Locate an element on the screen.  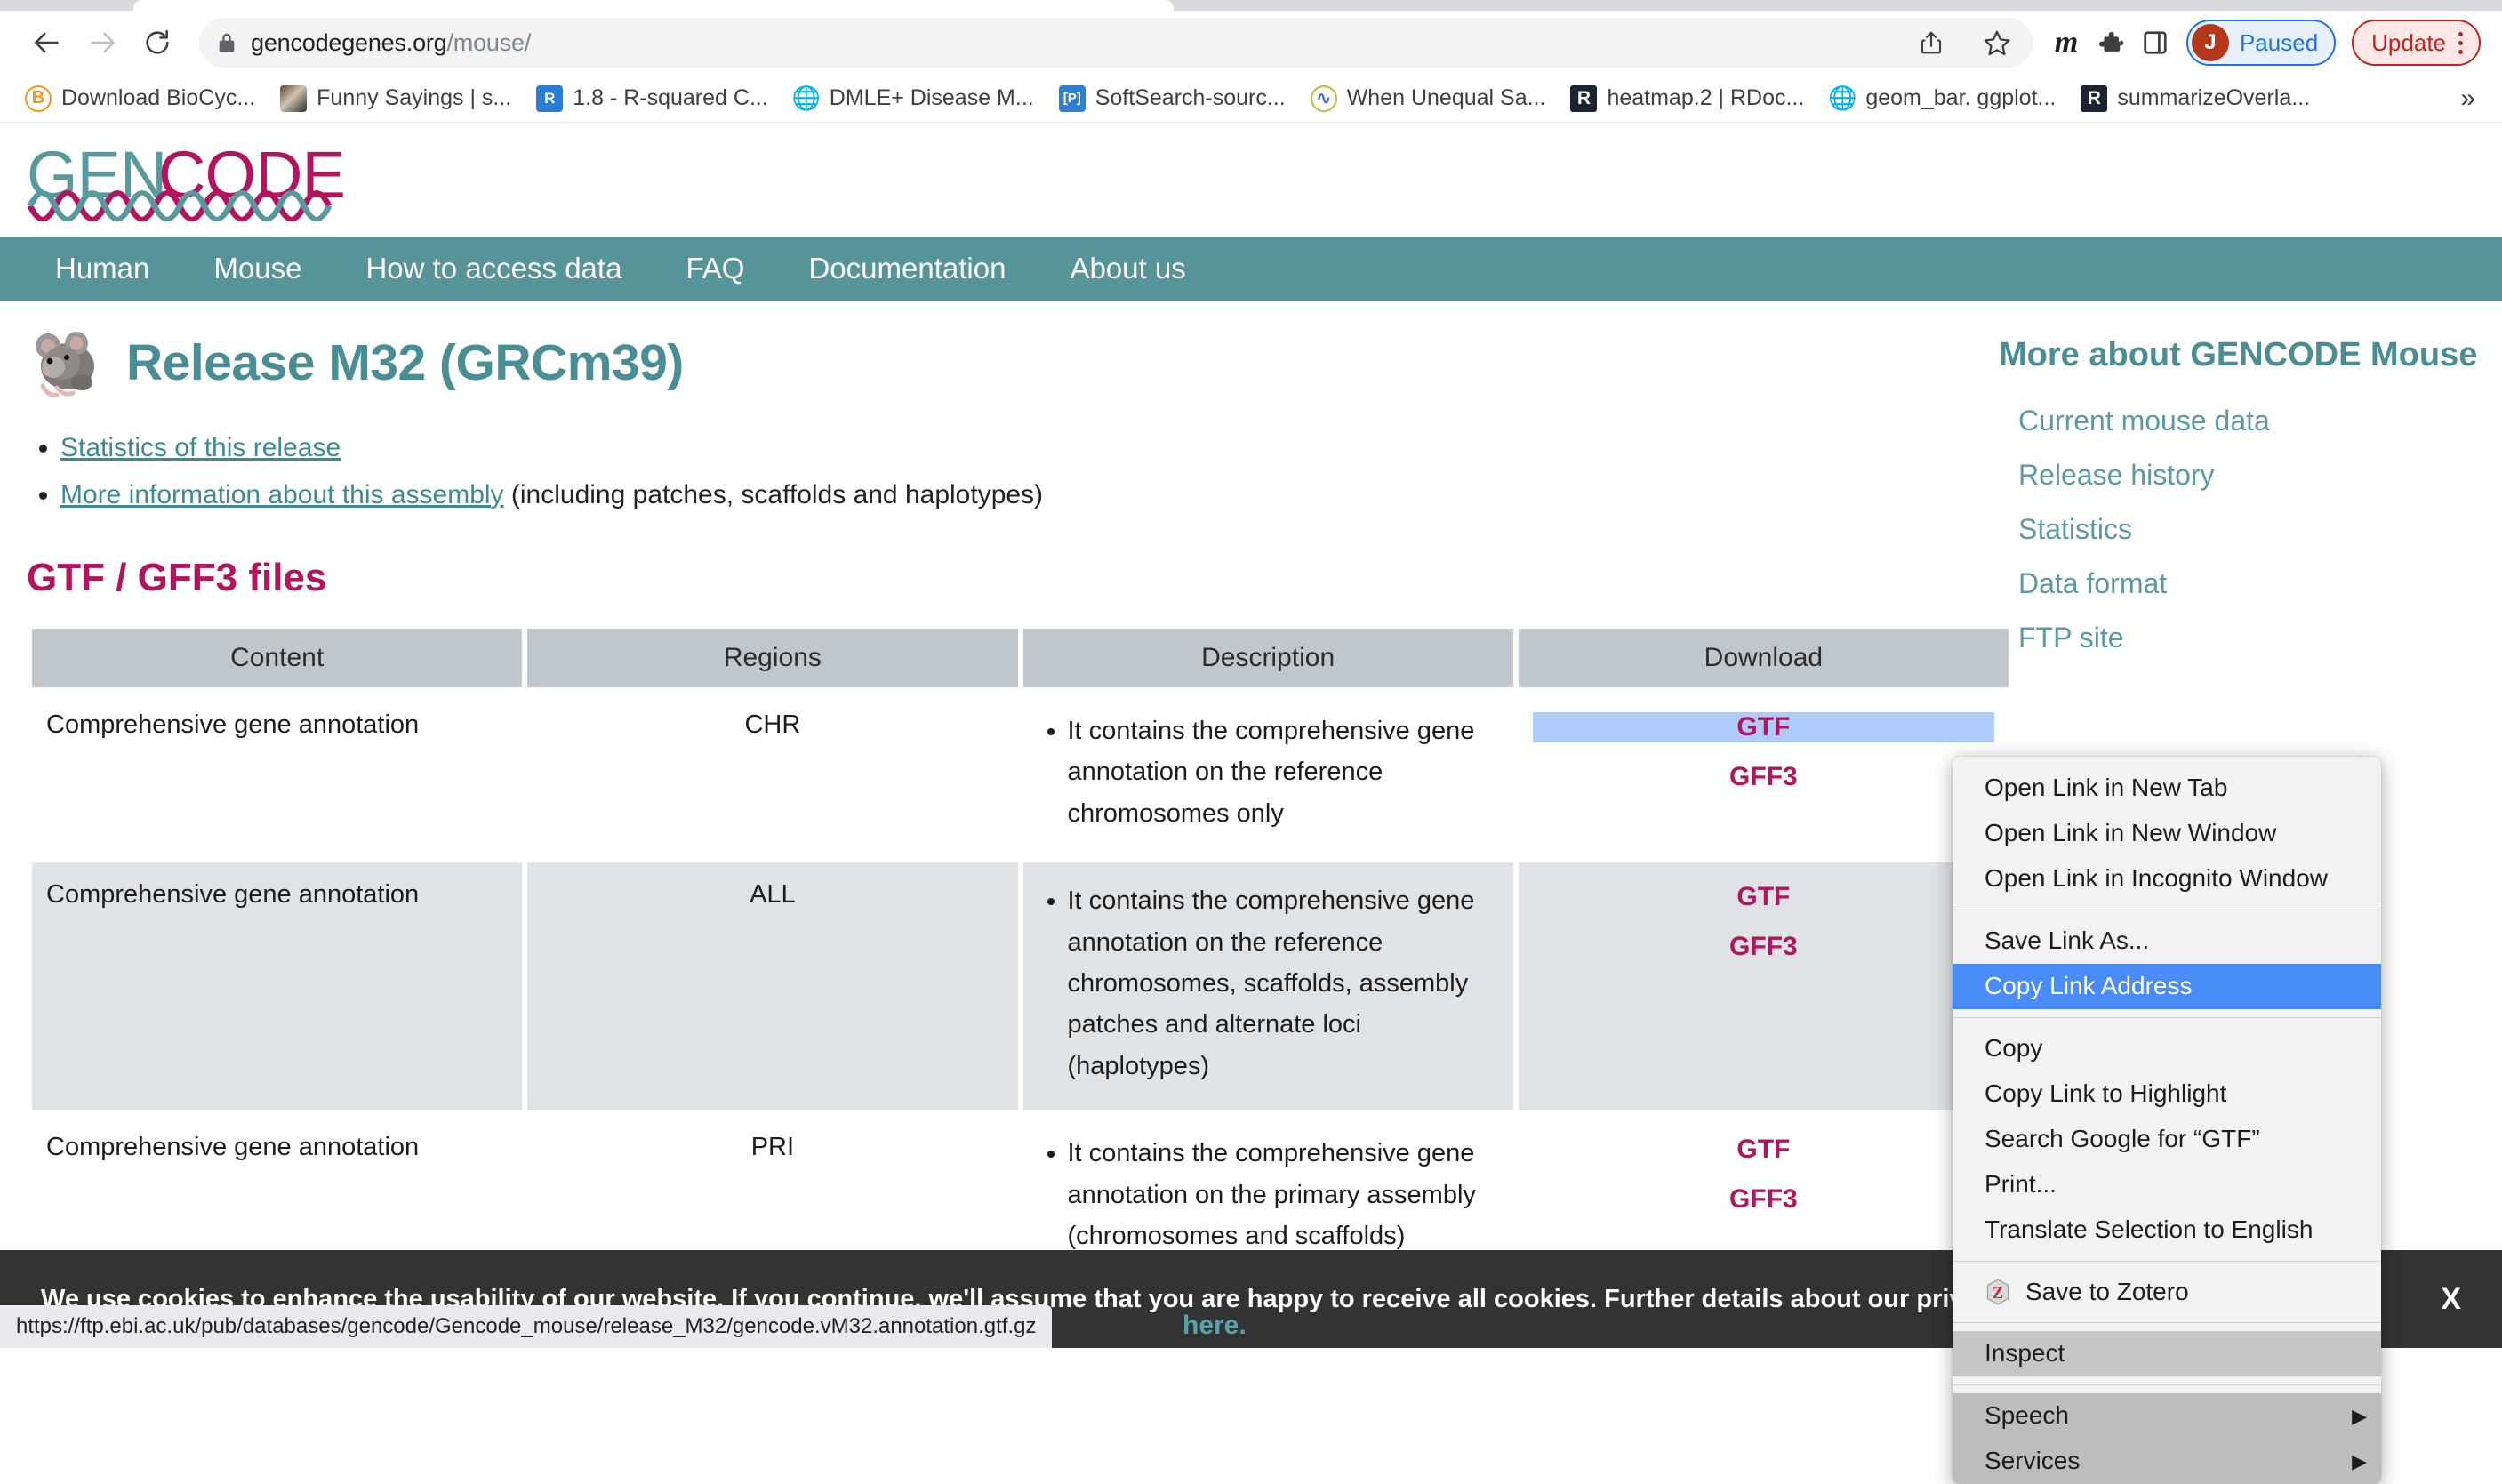
side-panel-icon is located at coordinates (2155, 42).